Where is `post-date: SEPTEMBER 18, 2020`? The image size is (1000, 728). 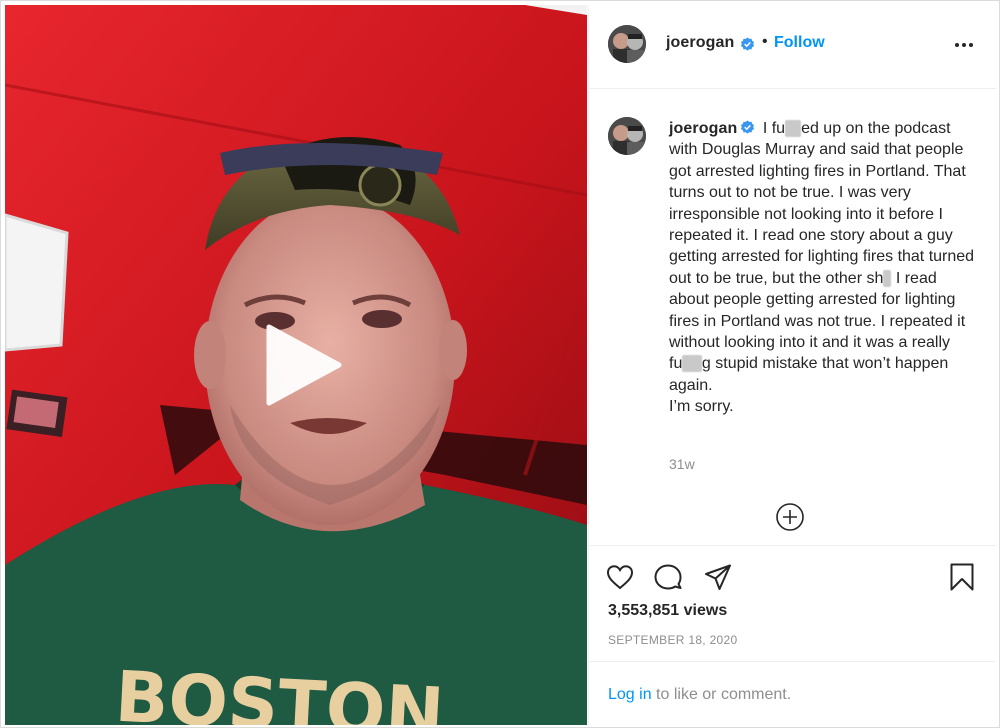 post-date: SEPTEMBER 18, 2020 is located at coordinates (673, 640).